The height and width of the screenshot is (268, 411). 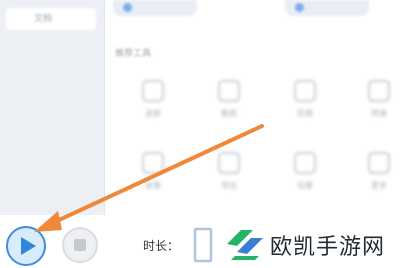 What do you see at coordinates (203, 245) in the screenshot?
I see `duration-input` at bounding box center [203, 245].